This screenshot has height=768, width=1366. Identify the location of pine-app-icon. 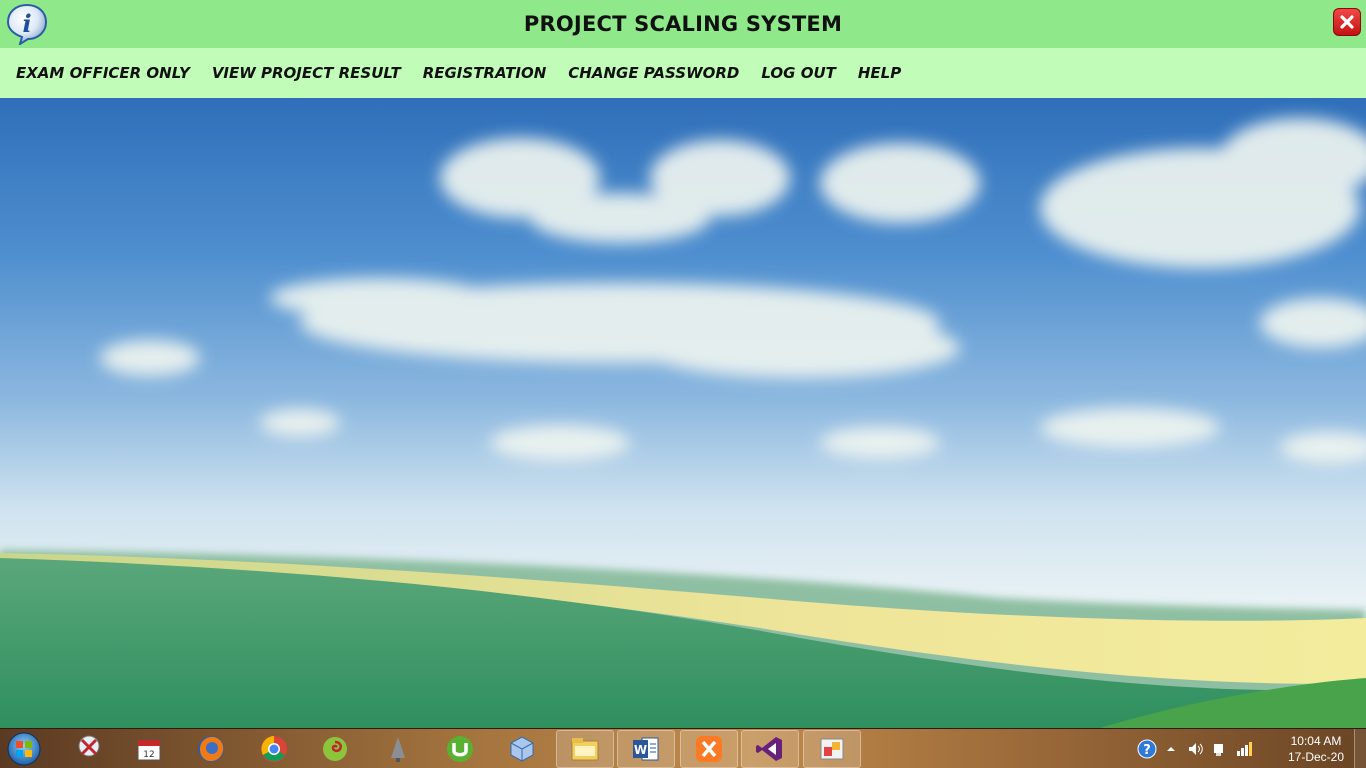
(398, 749).